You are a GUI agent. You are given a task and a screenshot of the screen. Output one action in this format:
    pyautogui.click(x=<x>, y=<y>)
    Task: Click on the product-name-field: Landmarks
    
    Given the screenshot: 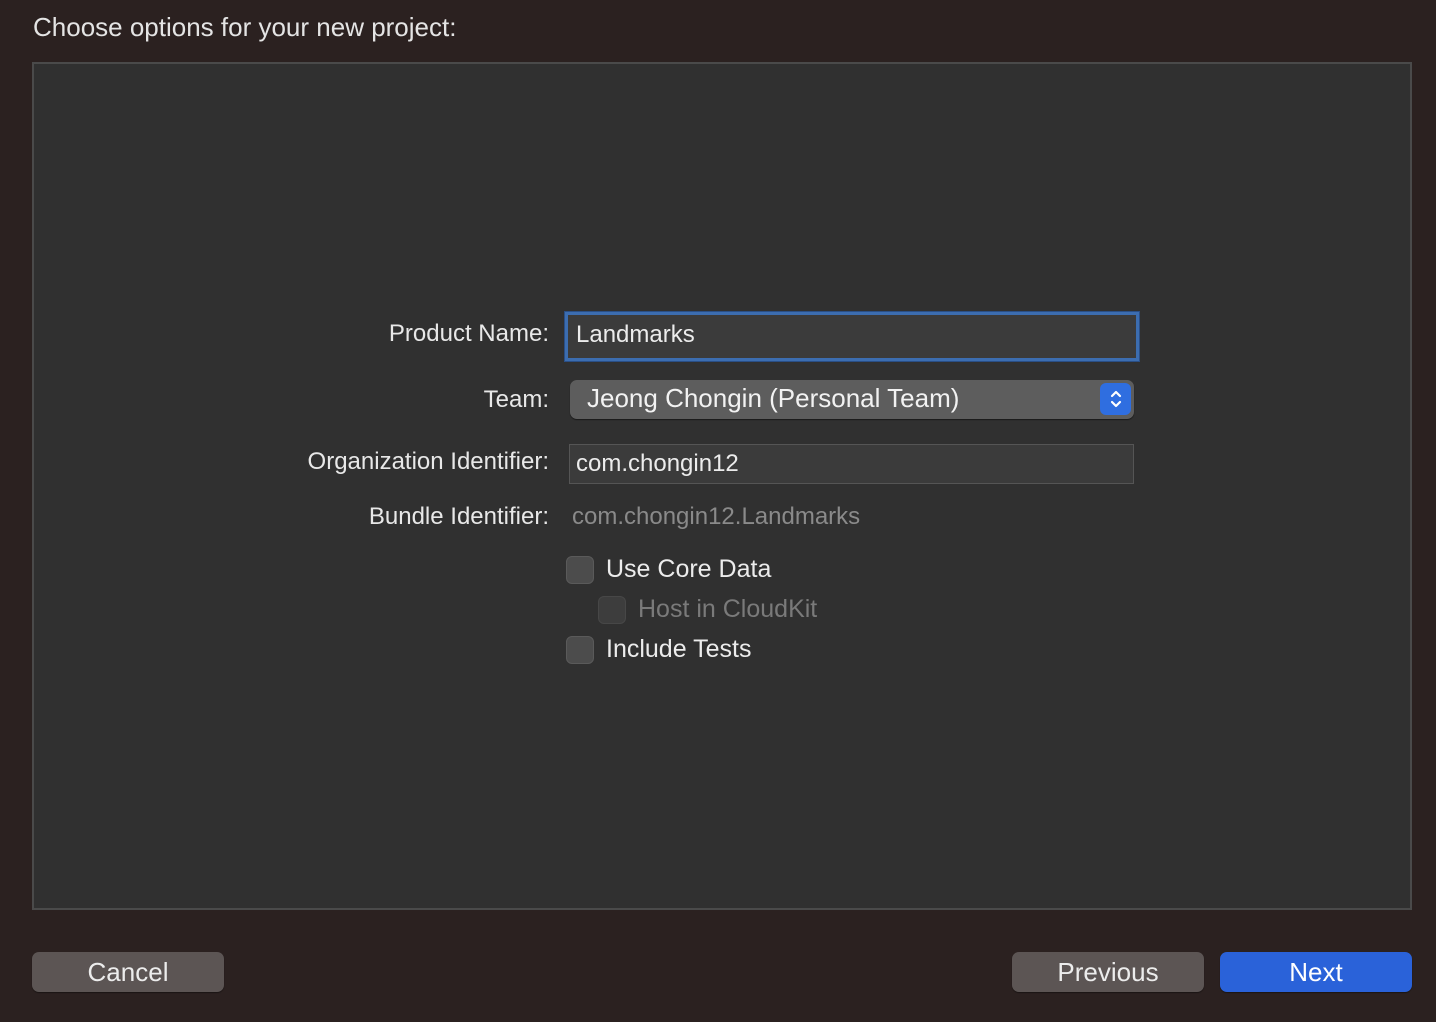 What is the action you would take?
    pyautogui.click(x=852, y=336)
    